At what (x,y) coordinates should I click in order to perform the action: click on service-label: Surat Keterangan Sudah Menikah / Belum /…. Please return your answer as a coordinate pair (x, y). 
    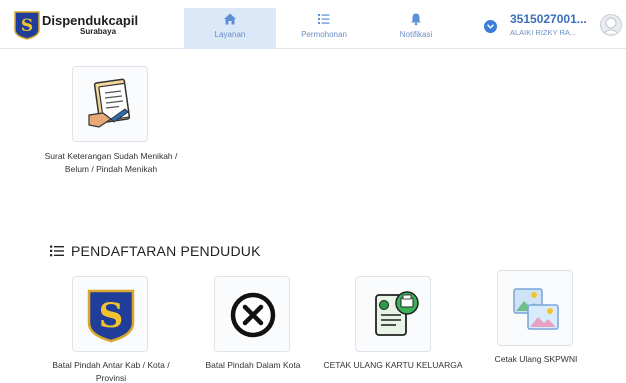
    Looking at the image, I should click on (111, 162).